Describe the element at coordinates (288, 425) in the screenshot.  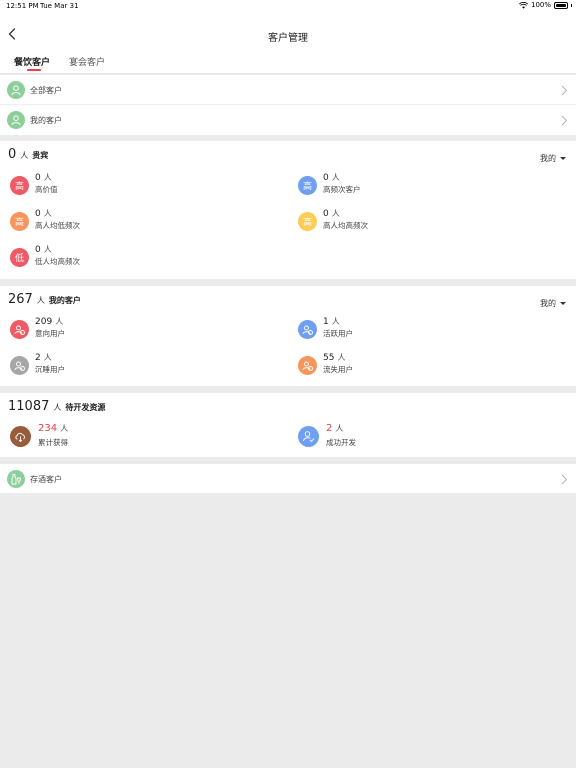
I see `pending-section: 11087 人 待开发资源 234 人 累计获得 2人 成功开发` at that location.